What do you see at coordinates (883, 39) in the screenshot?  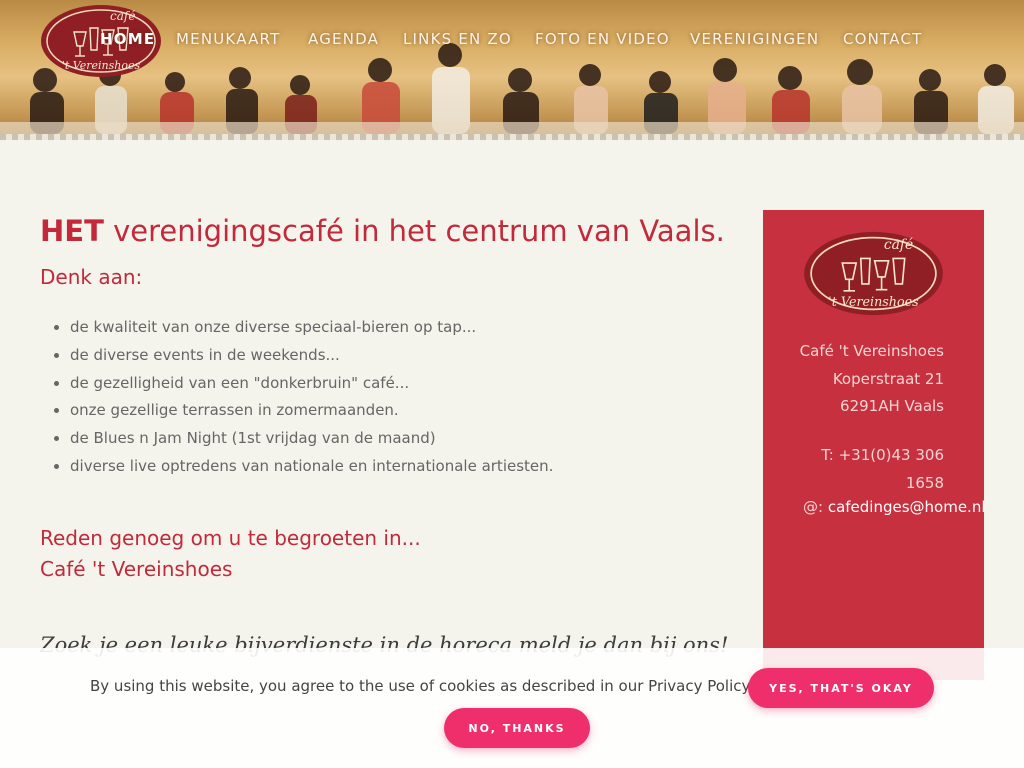 I see `nav-contact: CONTACT` at bounding box center [883, 39].